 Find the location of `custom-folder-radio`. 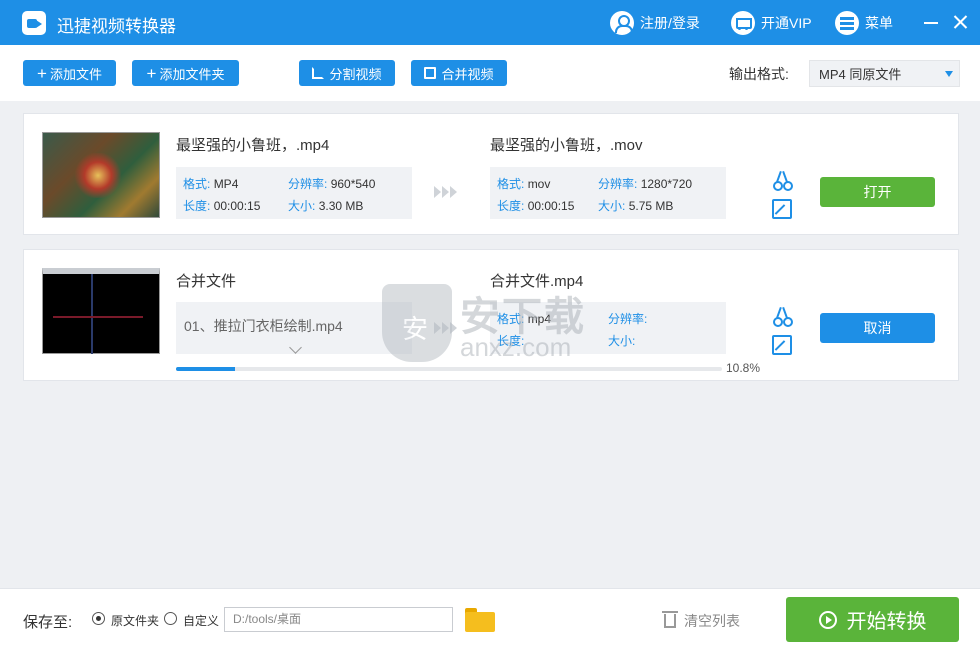

custom-folder-radio is located at coordinates (170, 618).